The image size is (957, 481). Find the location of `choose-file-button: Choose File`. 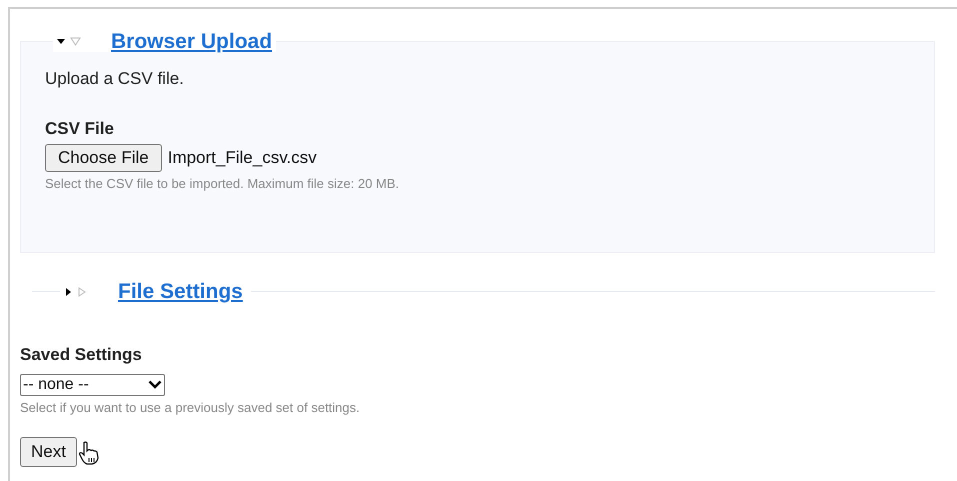

choose-file-button: Choose File is located at coordinates (103, 158).